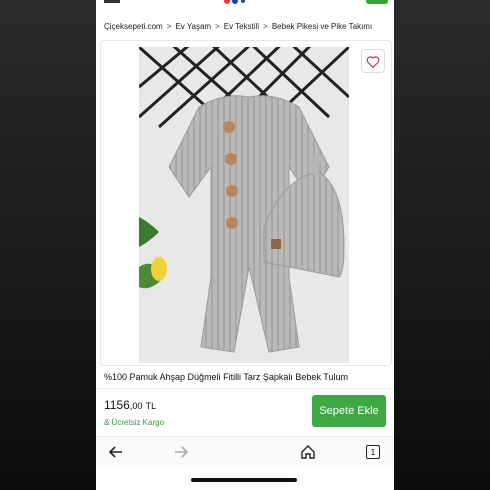 The image size is (490, 490). Describe the element at coordinates (117, 405) in the screenshot. I see `price-main: 1156` at that location.